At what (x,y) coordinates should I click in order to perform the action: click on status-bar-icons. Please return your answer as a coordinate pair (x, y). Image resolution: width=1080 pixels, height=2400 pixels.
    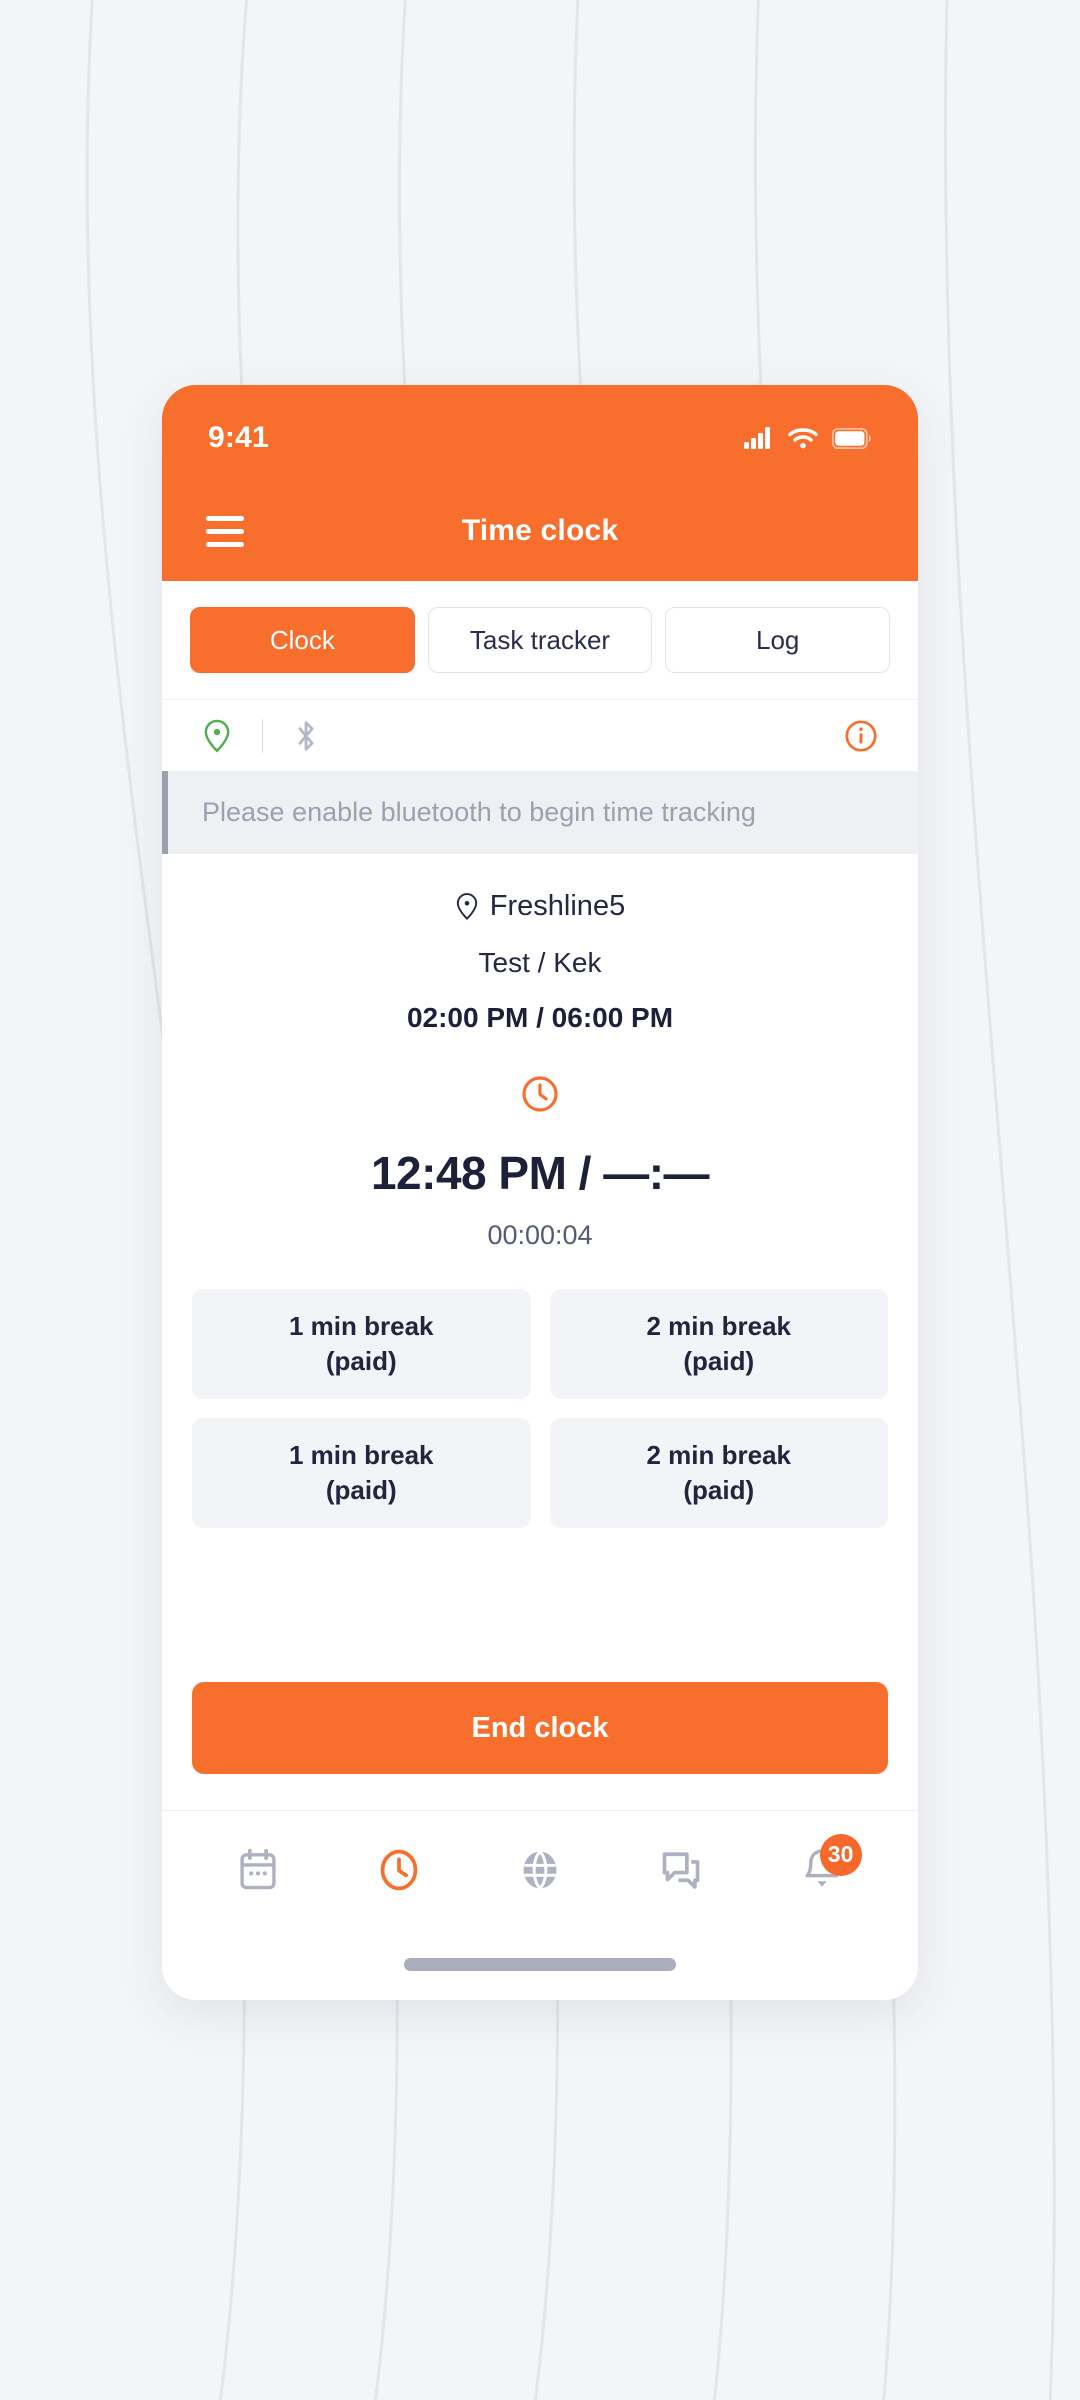
    Looking at the image, I should click on (808, 438).